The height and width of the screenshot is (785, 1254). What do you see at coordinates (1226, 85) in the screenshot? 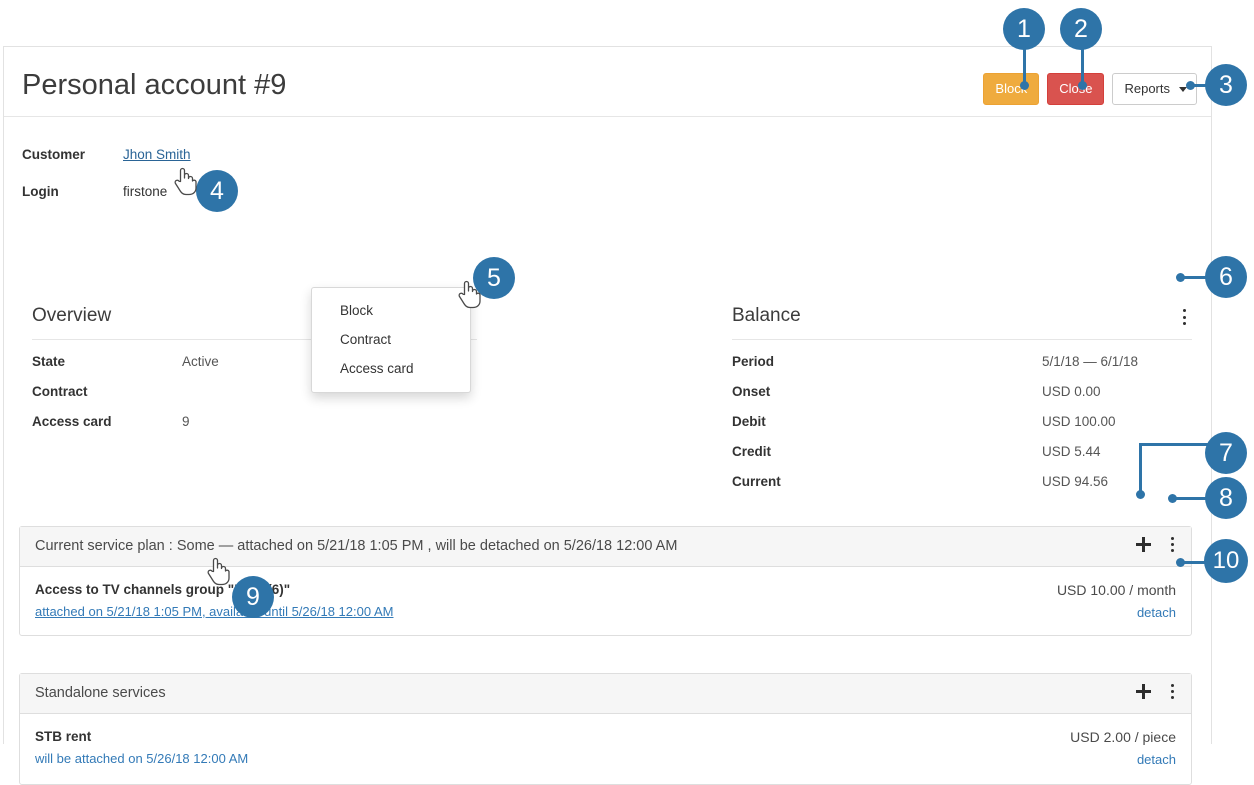
I see `callout-badge-3: 3` at bounding box center [1226, 85].